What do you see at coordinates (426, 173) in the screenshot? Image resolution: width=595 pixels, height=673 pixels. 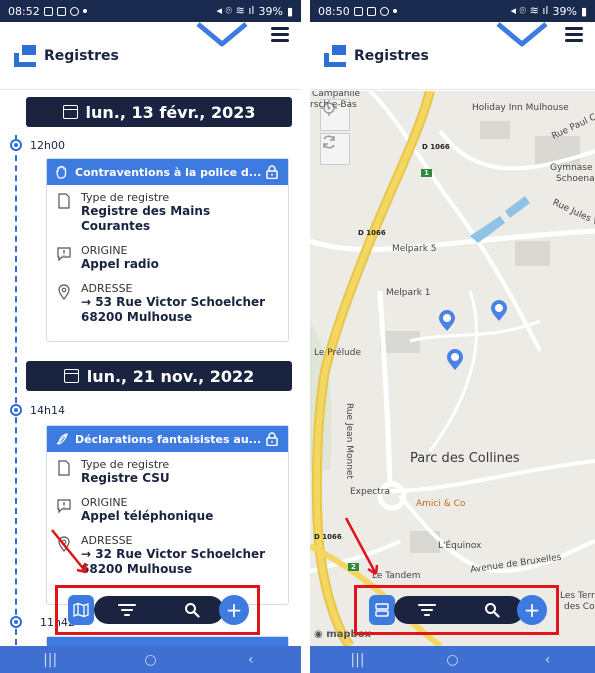 I see `road-shield: 1` at bounding box center [426, 173].